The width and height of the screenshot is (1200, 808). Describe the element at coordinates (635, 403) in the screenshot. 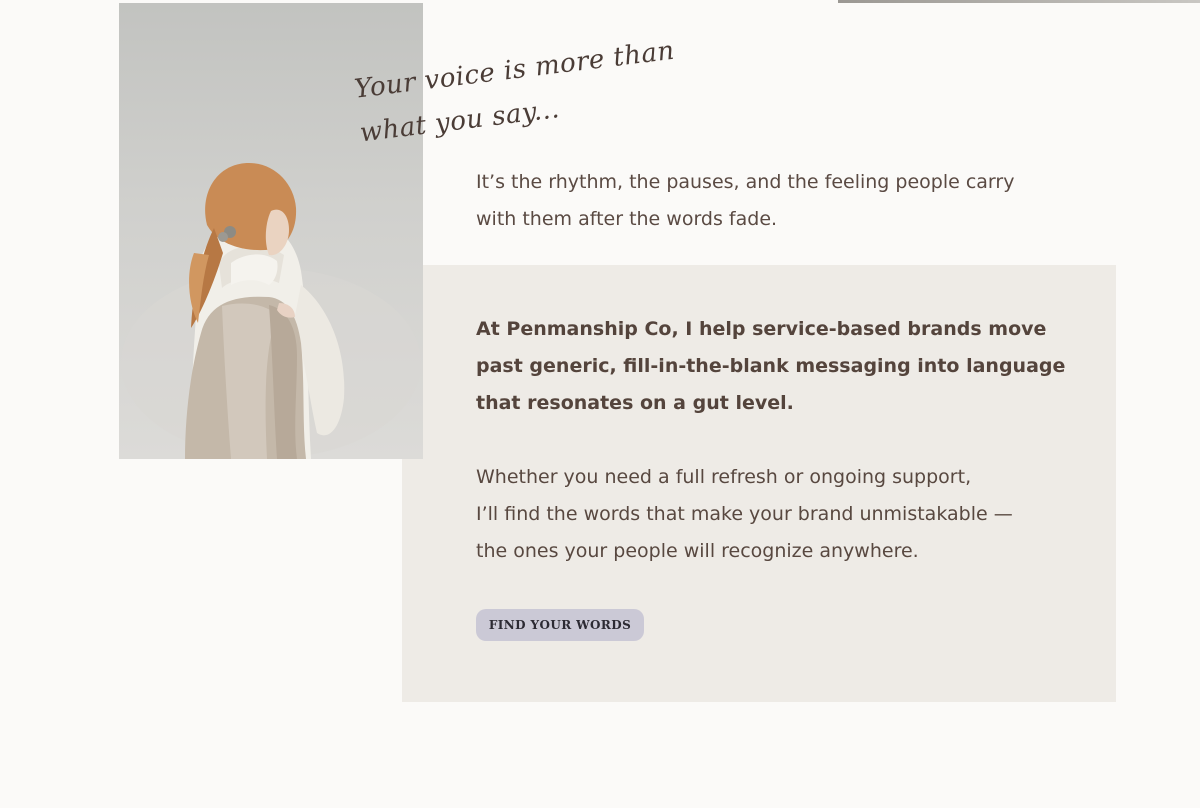

I see `about-paragraph-1-line-3: that resonates on a gut level.` at that location.